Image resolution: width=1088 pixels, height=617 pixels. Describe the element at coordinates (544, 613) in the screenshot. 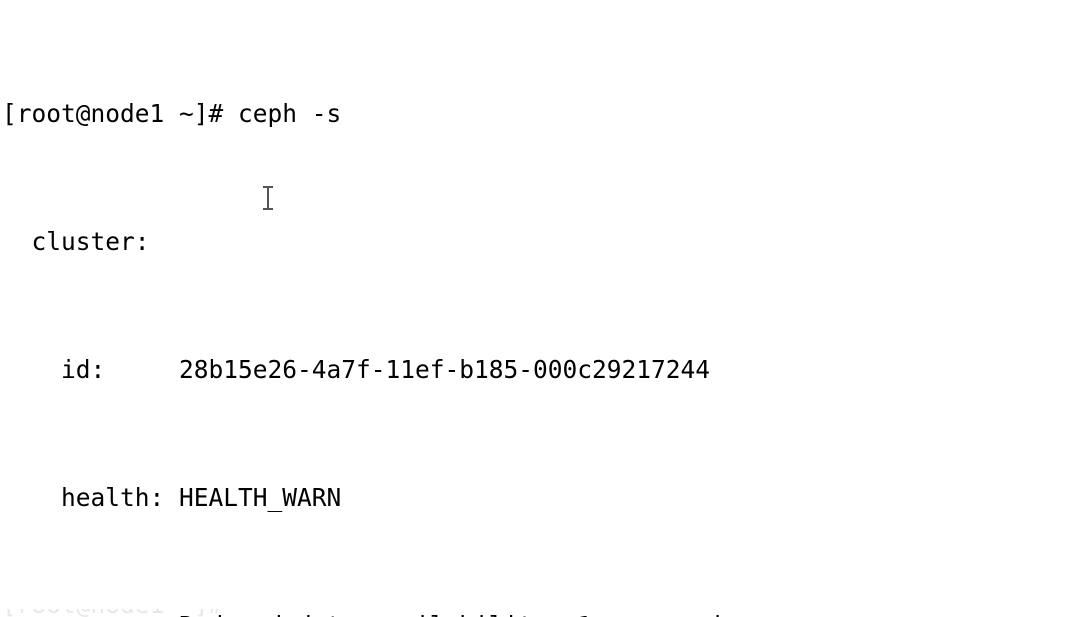

I see `scrollback-clip-row: [root@node1 ~]#` at that location.